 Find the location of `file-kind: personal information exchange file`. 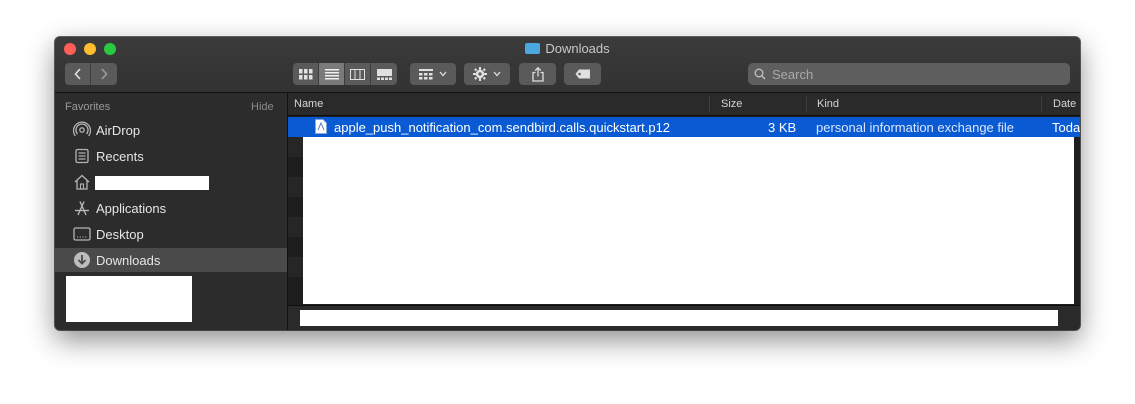

file-kind: personal information exchange file is located at coordinates (915, 127).